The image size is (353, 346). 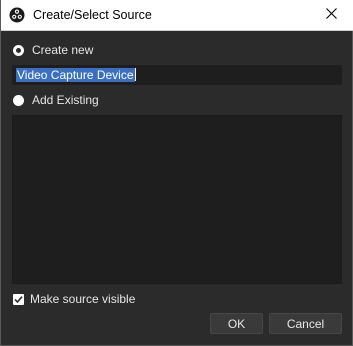 What do you see at coordinates (18, 50) in the screenshot?
I see `radio-checked-indicator` at bounding box center [18, 50].